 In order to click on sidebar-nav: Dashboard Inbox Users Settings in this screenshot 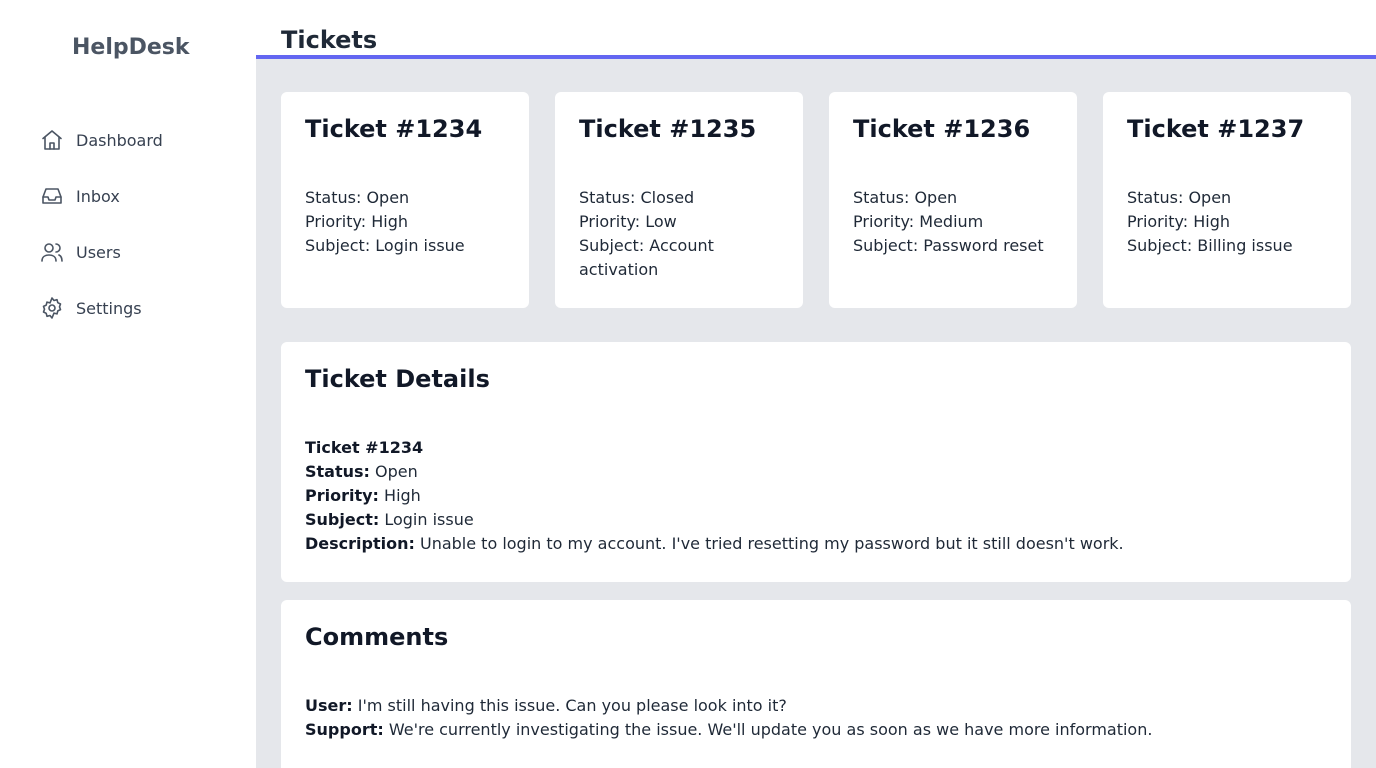, I will do `click(128, 224)`.